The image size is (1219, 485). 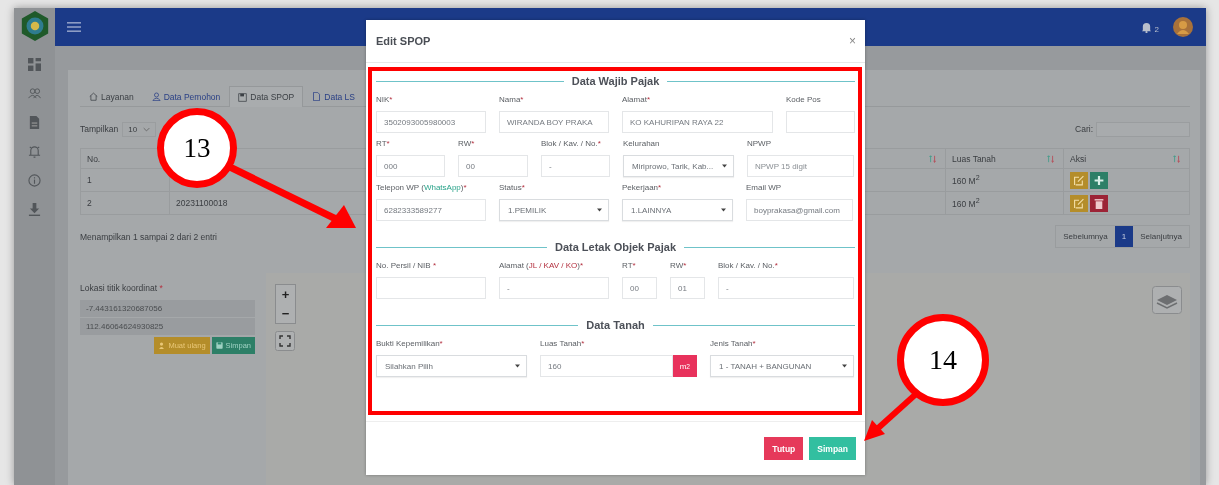 What do you see at coordinates (148, 236) in the screenshot?
I see `table-info: Menampilkan 1 sampai 2 dari 2 entri` at bounding box center [148, 236].